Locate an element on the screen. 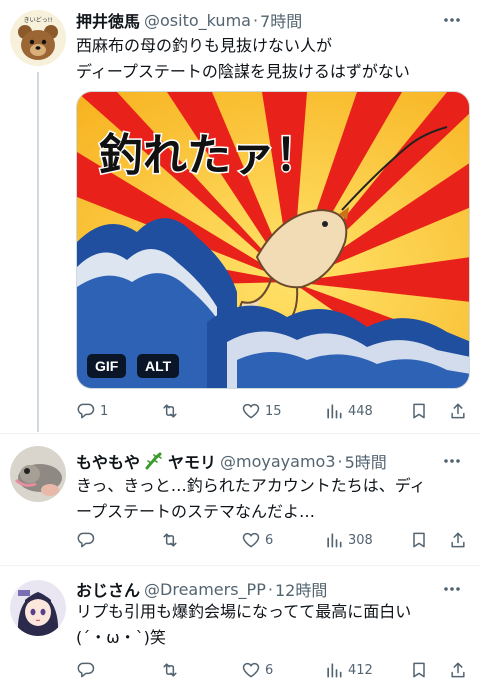 Image resolution: width=480 pixels, height=692 pixels. action-bar: 1 15 448 is located at coordinates (273, 411).